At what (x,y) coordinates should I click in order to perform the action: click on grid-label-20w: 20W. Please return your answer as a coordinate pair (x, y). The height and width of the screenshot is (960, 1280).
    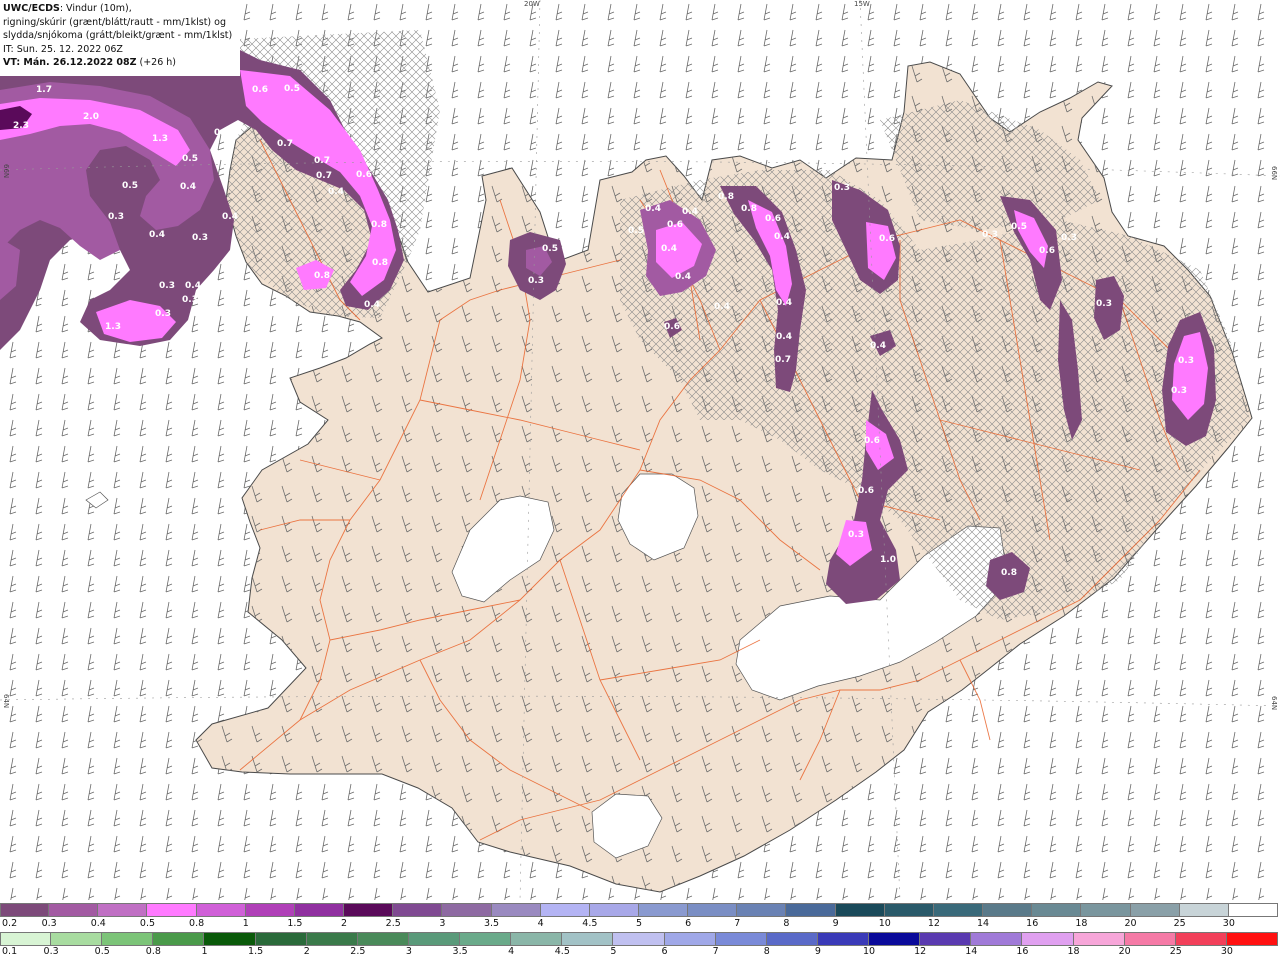
    Looking at the image, I should click on (532, 4).